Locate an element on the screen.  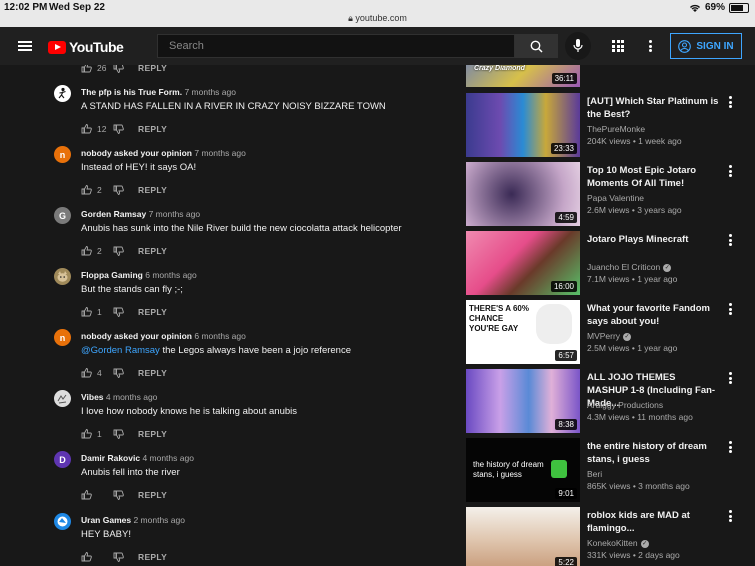
comment-author: Vibes is located at coordinates (92, 397).